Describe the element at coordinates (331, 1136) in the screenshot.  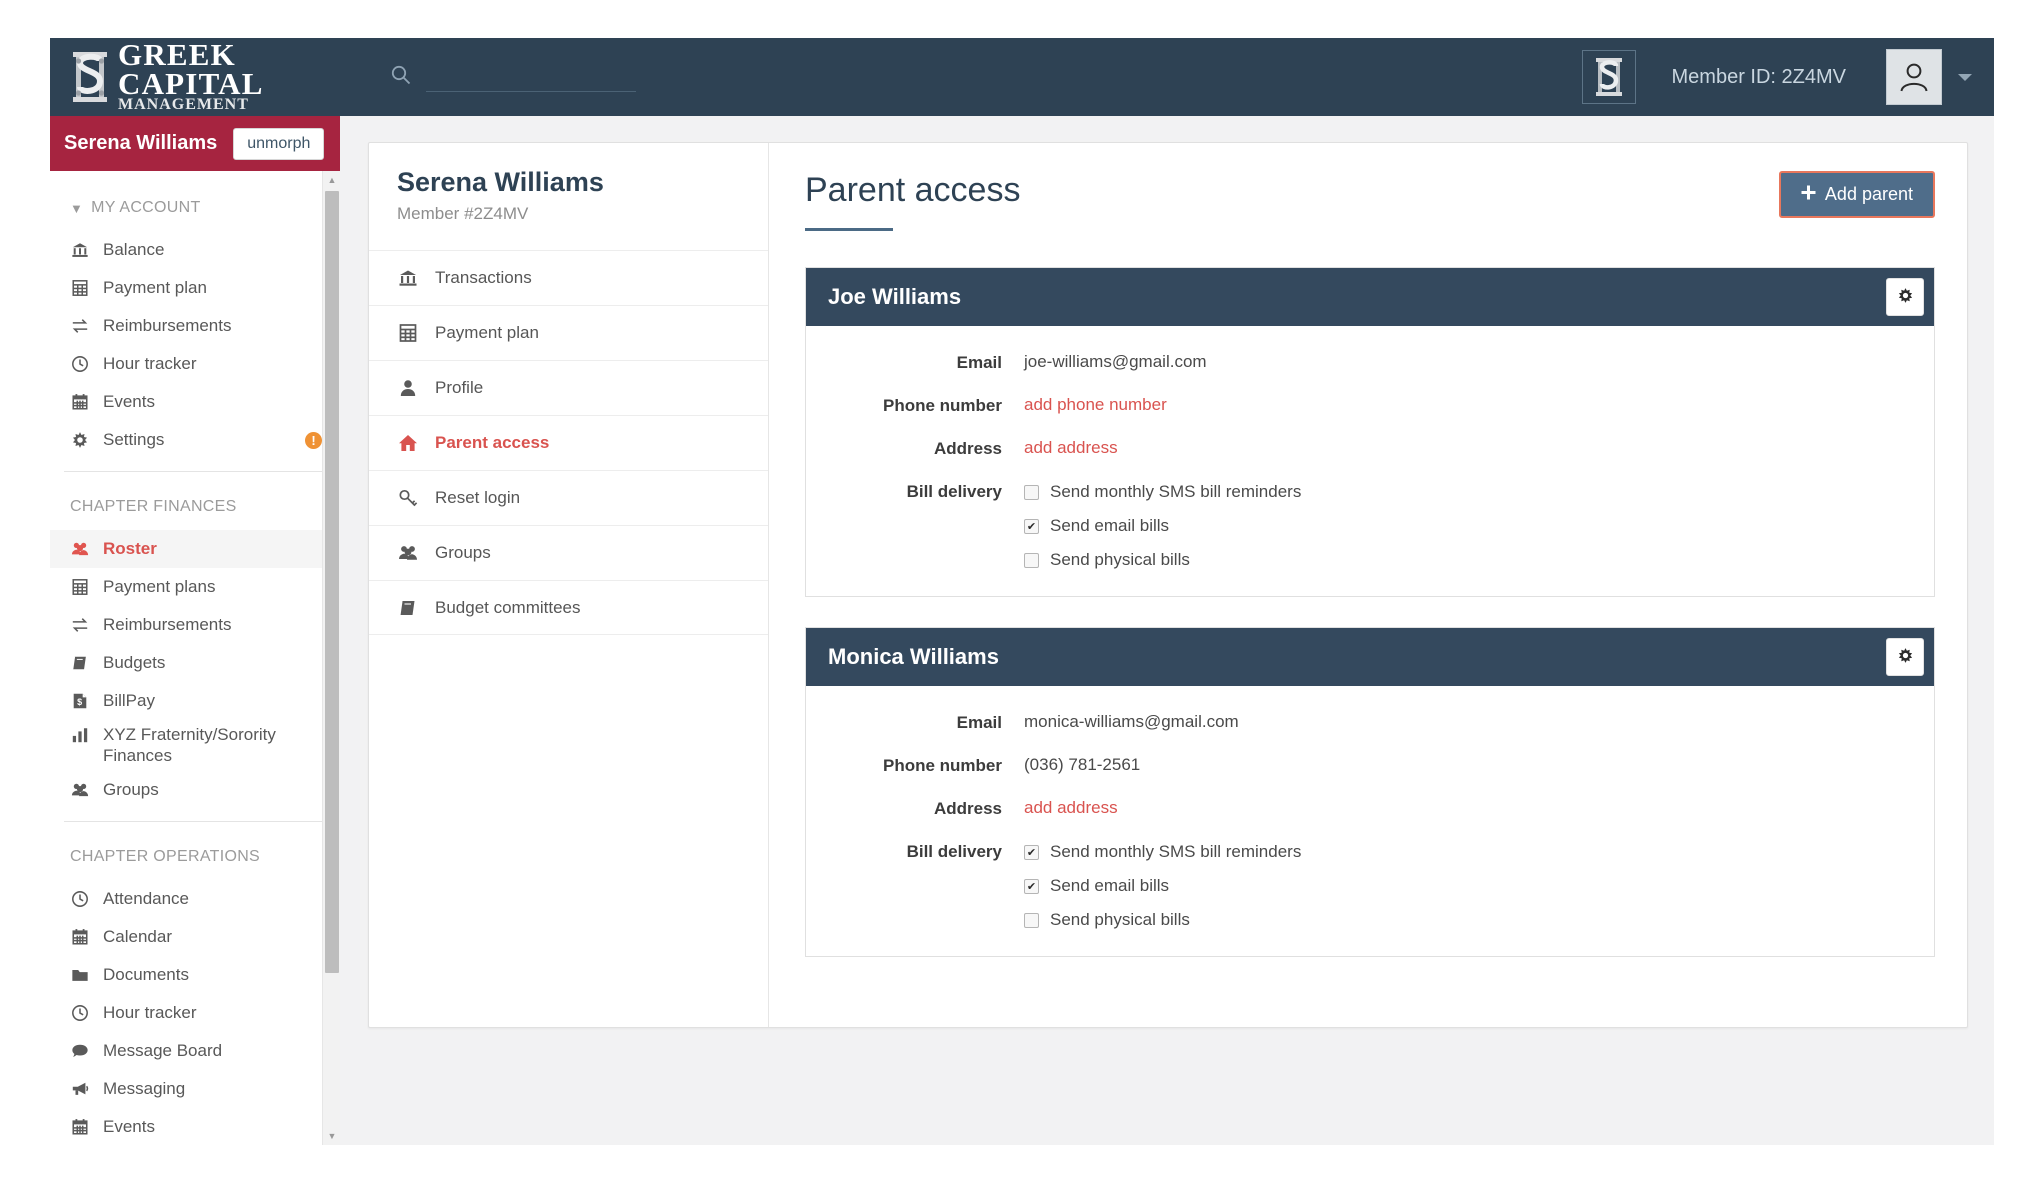
I see `scroll-down-arrow-icon: ▼` at that location.